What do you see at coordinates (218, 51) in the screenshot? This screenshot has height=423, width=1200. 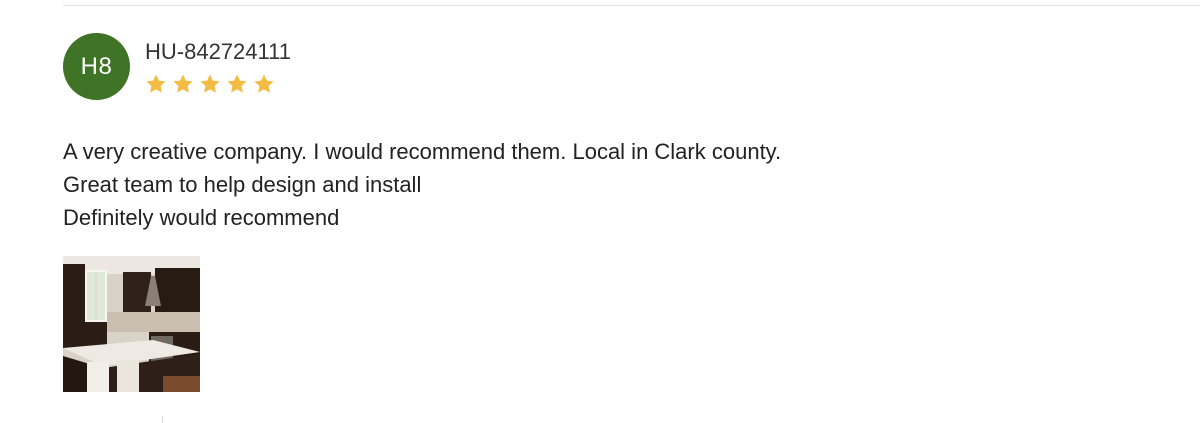 I see `reviewer-name: HU-842724111` at bounding box center [218, 51].